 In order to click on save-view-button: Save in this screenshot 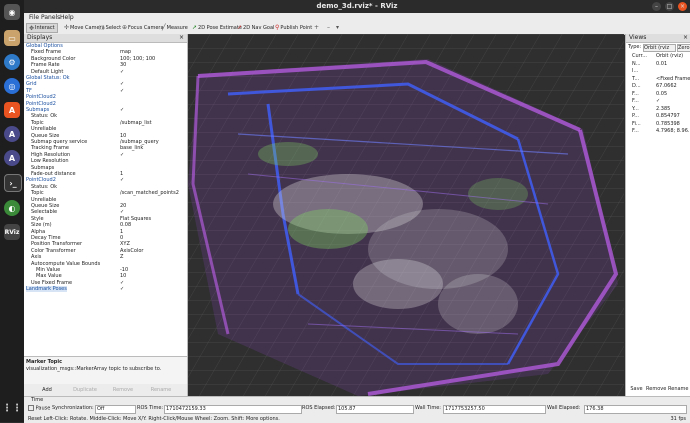, I will do `click(636, 389)`.